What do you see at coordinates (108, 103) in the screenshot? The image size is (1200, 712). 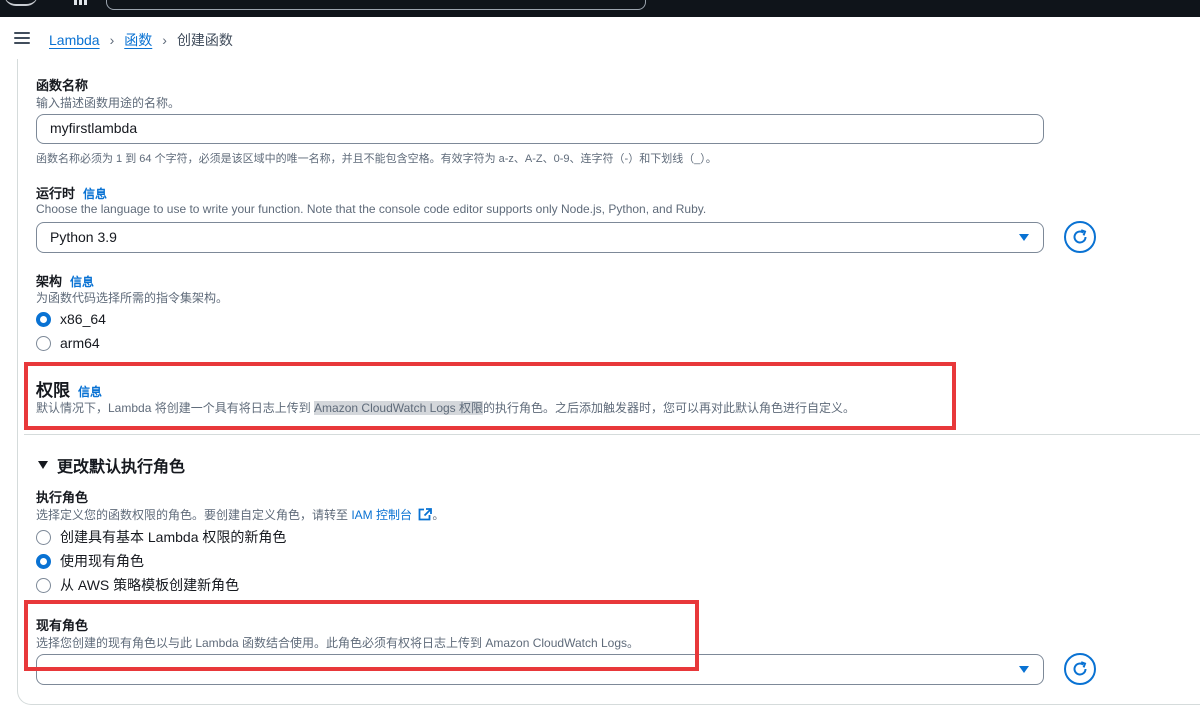 I see `function-name-description: 输入描述函数用途的名称。` at bounding box center [108, 103].